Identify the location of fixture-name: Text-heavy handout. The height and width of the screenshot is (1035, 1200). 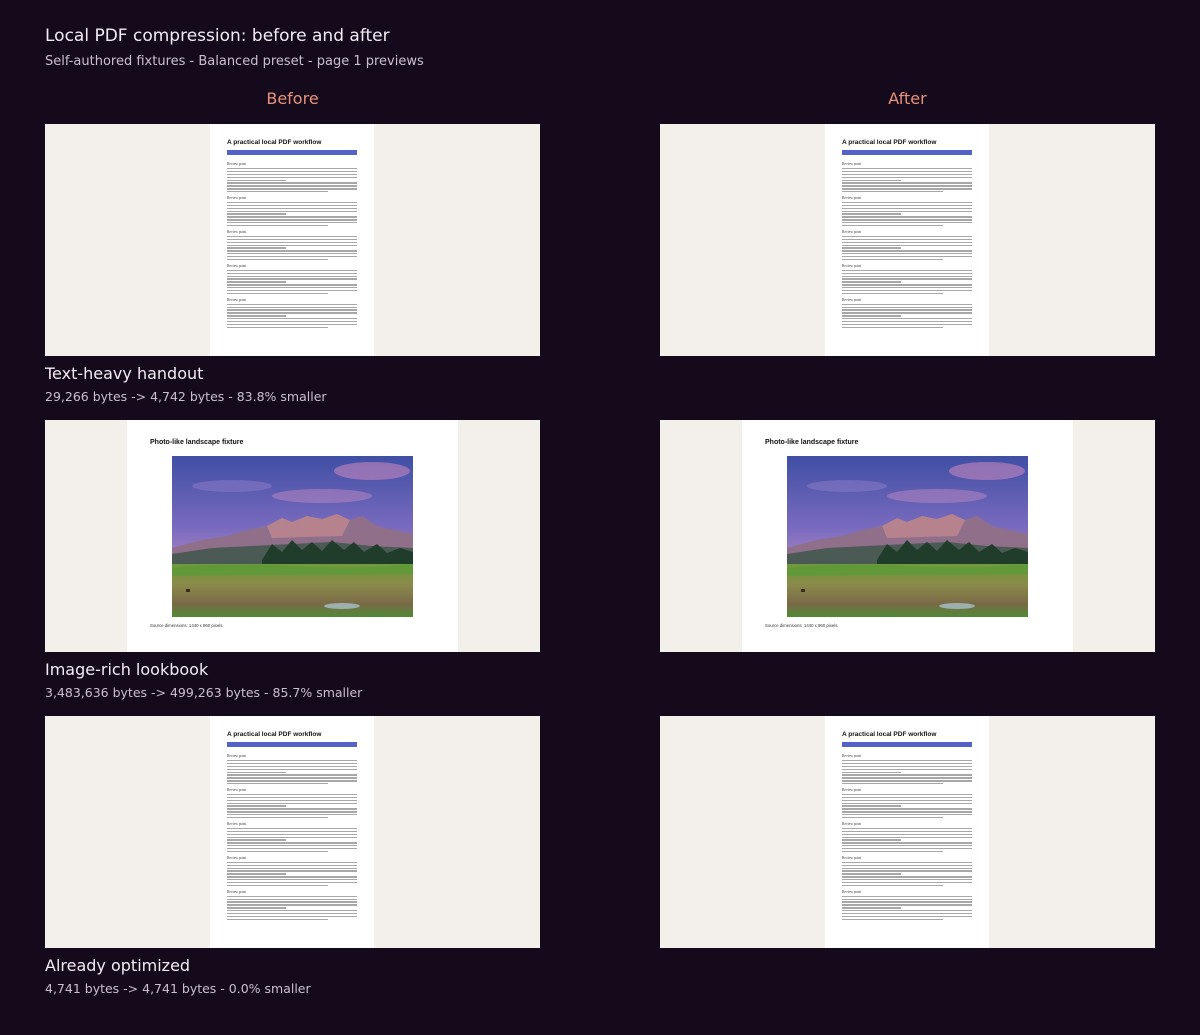
(124, 373).